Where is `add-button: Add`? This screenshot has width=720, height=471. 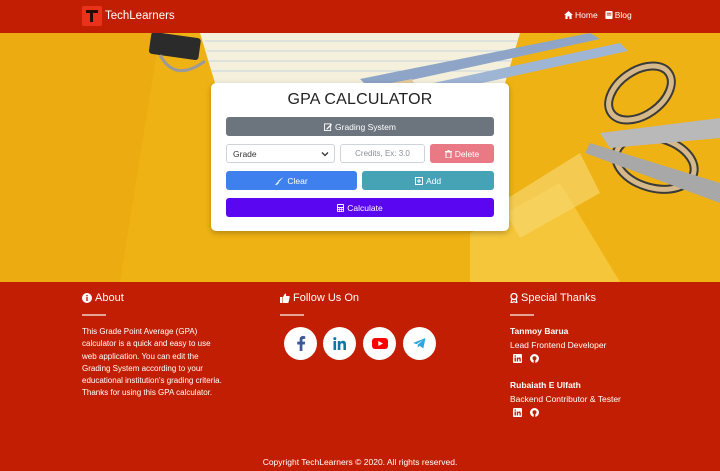
add-button: Add is located at coordinates (428, 180).